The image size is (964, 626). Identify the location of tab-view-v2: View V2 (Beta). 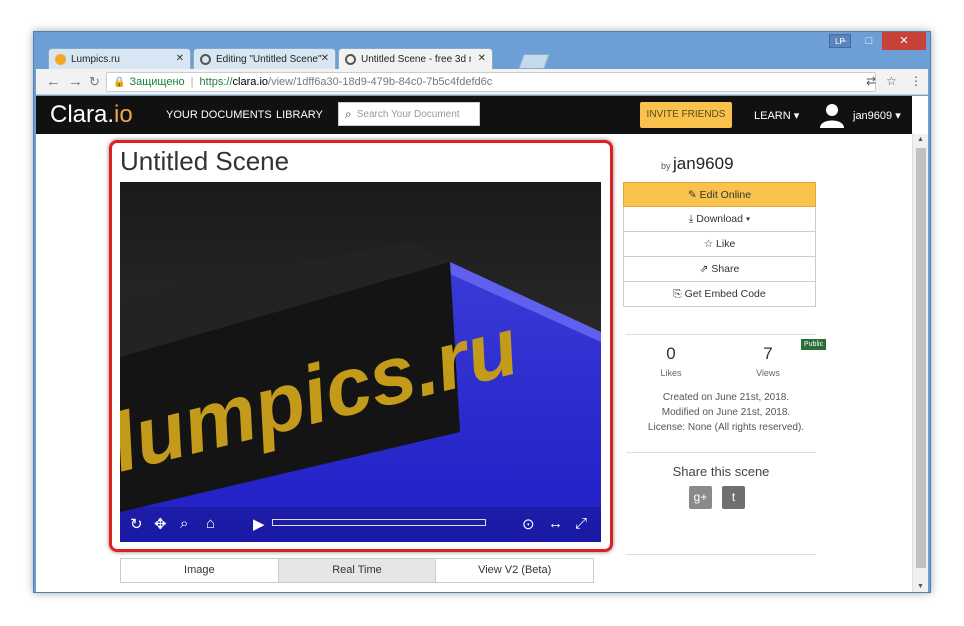
(514, 570).